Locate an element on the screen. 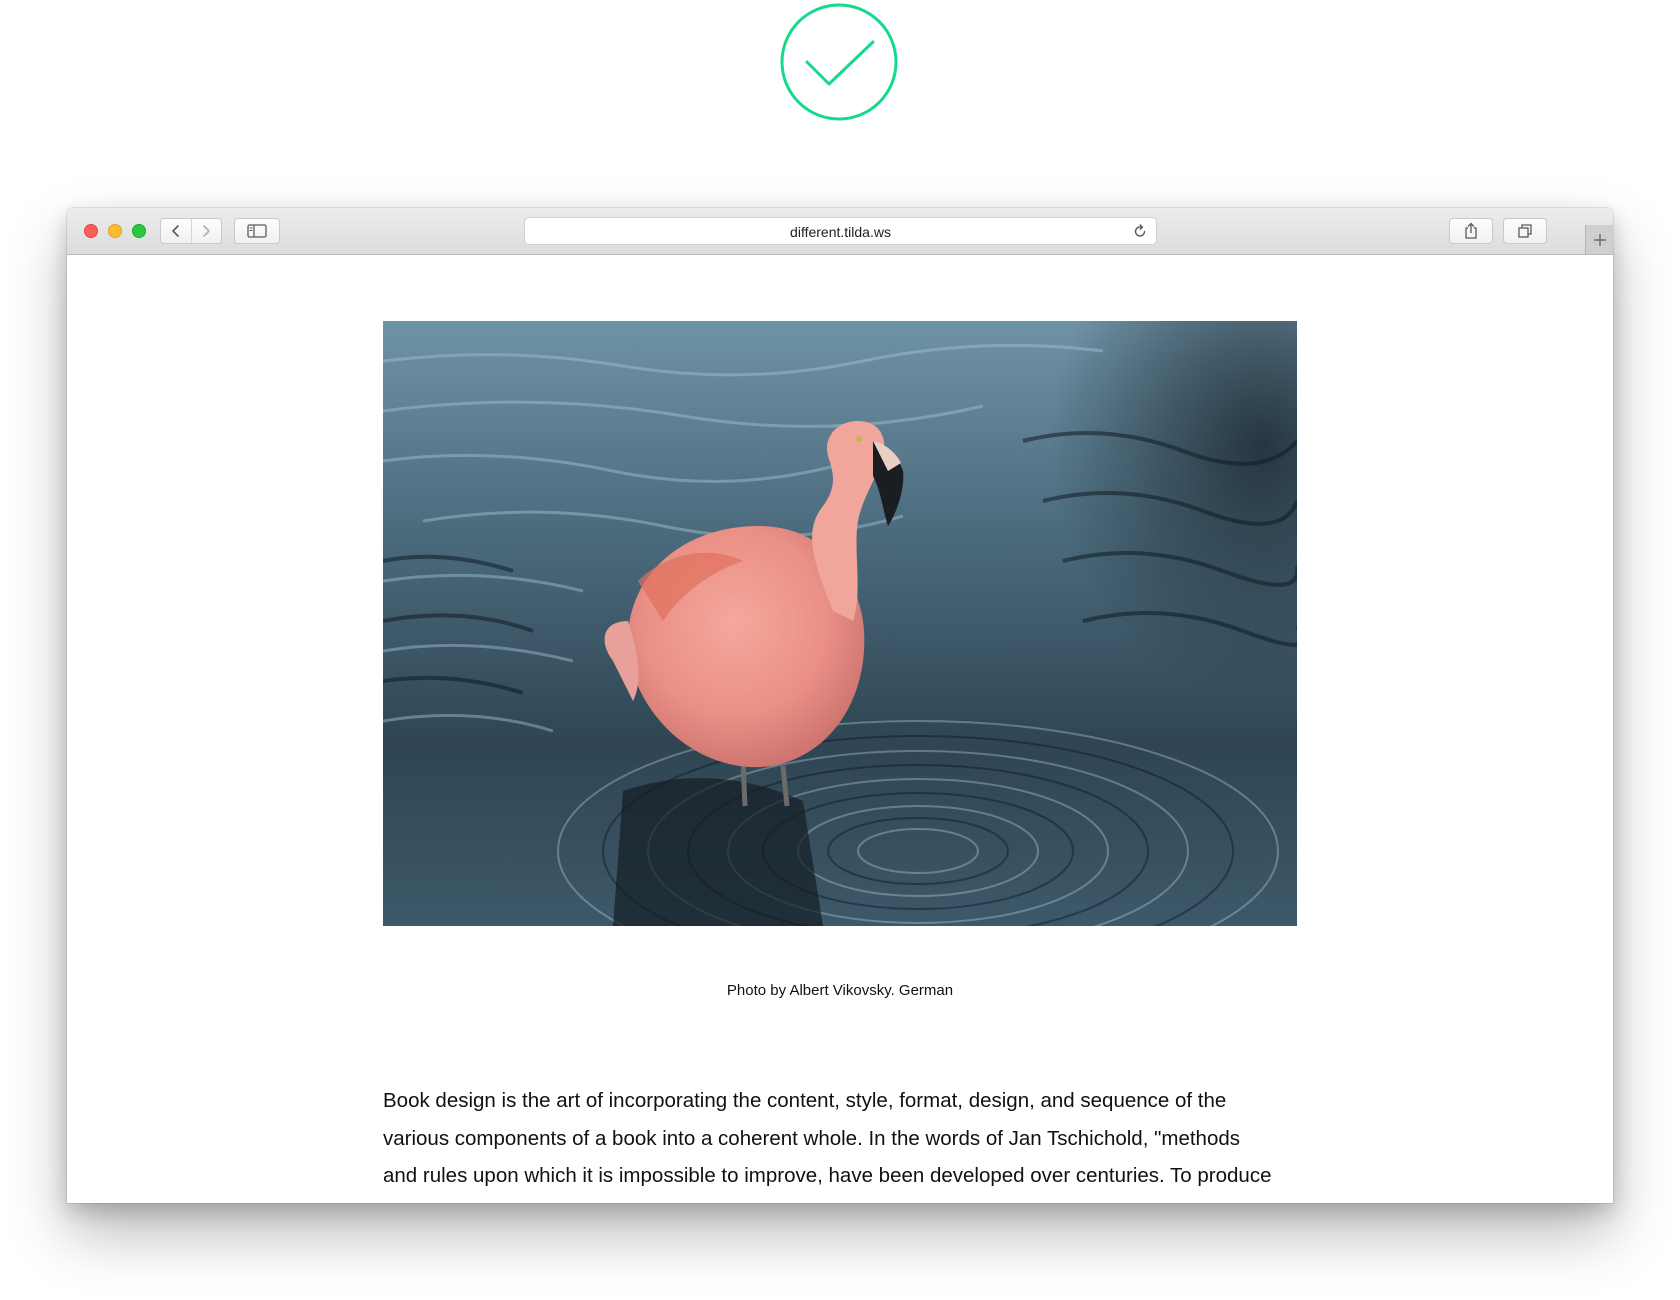 This screenshot has height=1300, width=1680. sidebar-button is located at coordinates (257, 231).